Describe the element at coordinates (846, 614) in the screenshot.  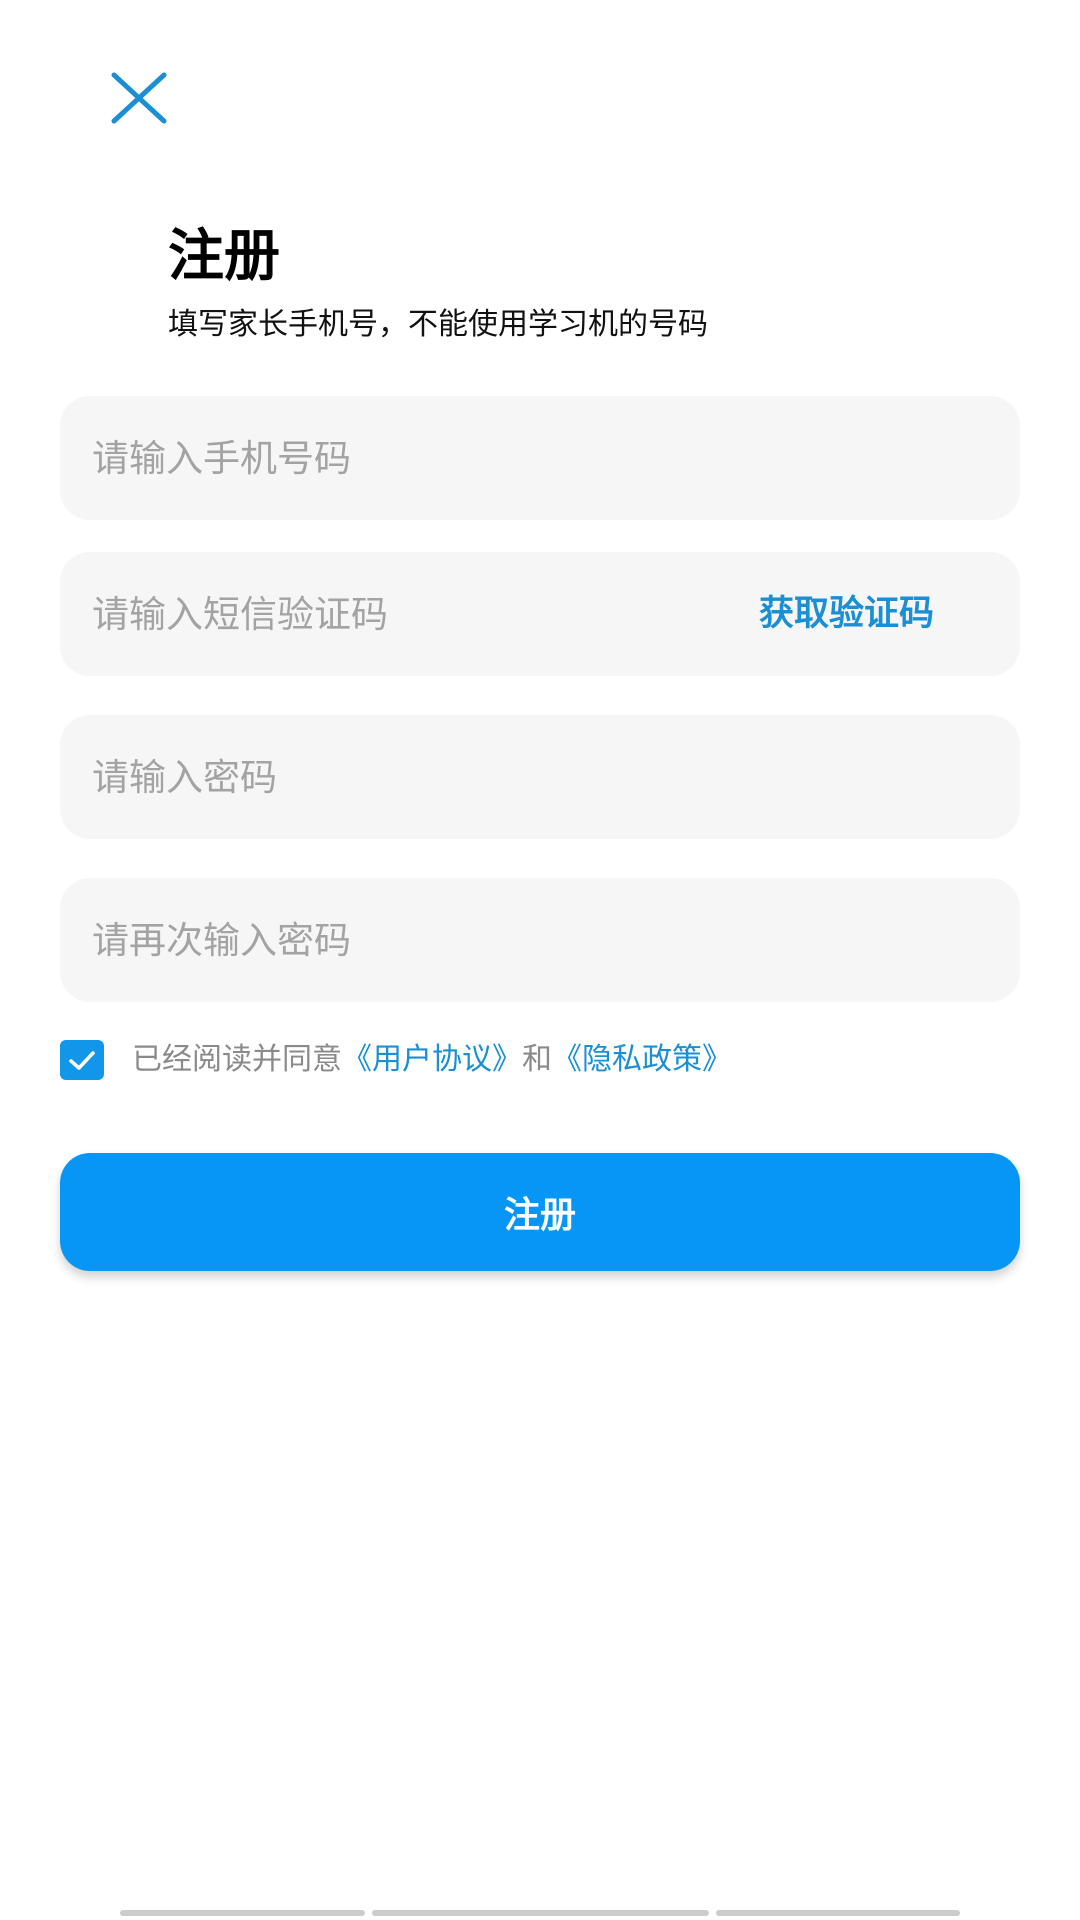
I see `get-code-button: 获取验证码` at that location.